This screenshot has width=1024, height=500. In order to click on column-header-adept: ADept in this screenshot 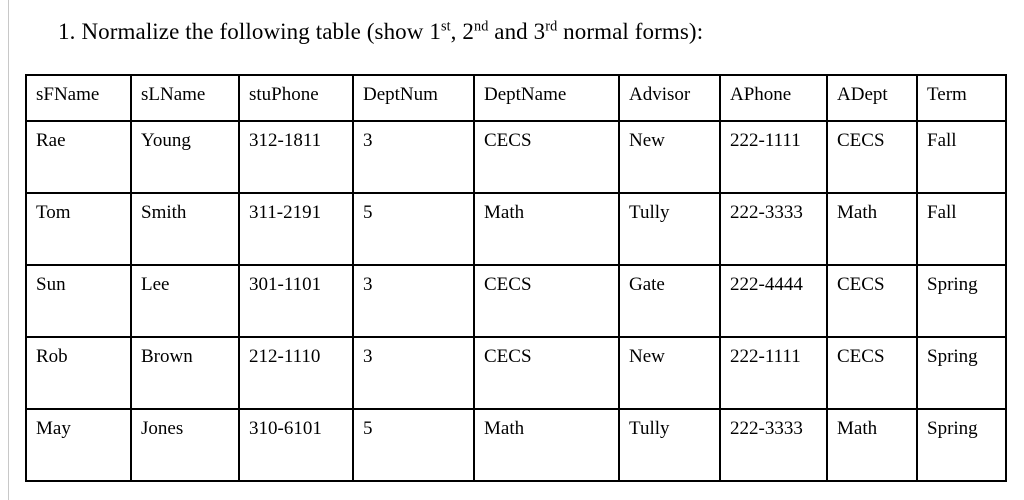, I will do `click(872, 98)`.